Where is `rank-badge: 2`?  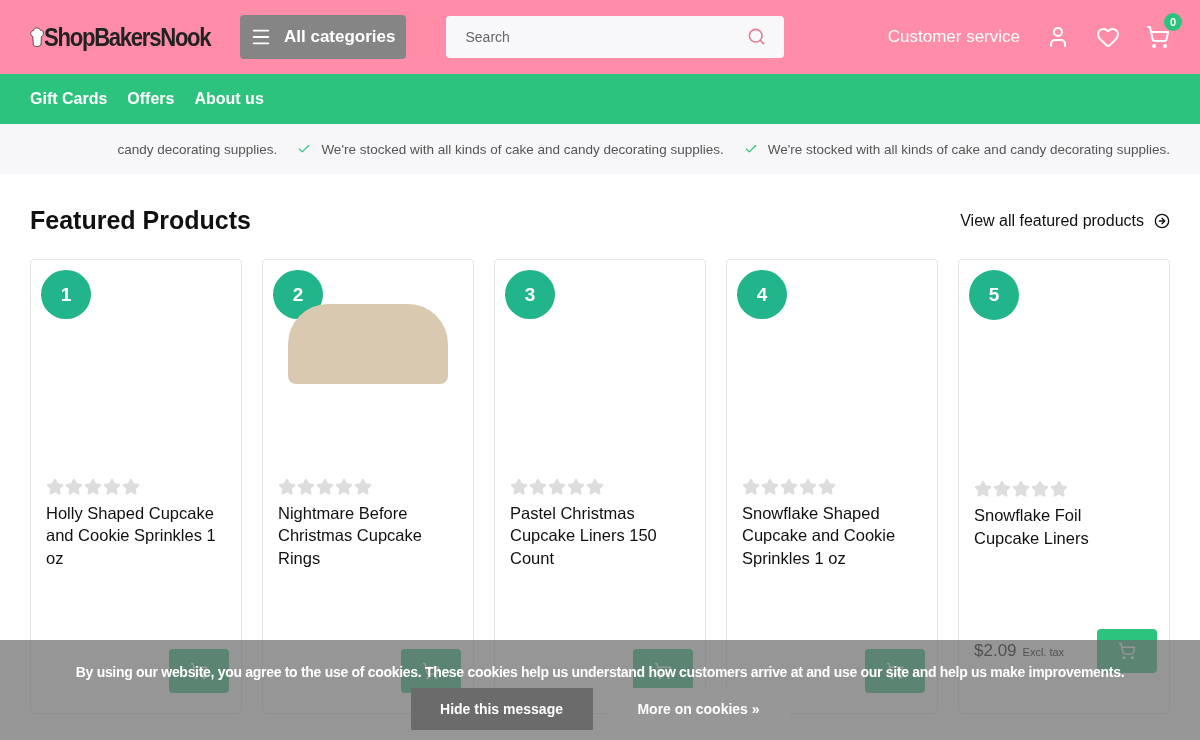
rank-badge: 2 is located at coordinates (298, 295).